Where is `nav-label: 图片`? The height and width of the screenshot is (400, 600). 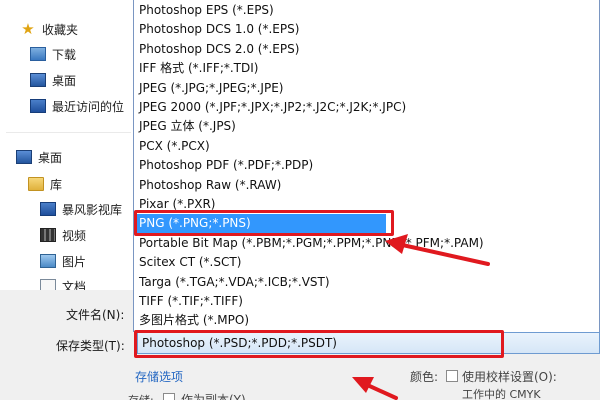
nav-label: 图片 is located at coordinates (74, 261).